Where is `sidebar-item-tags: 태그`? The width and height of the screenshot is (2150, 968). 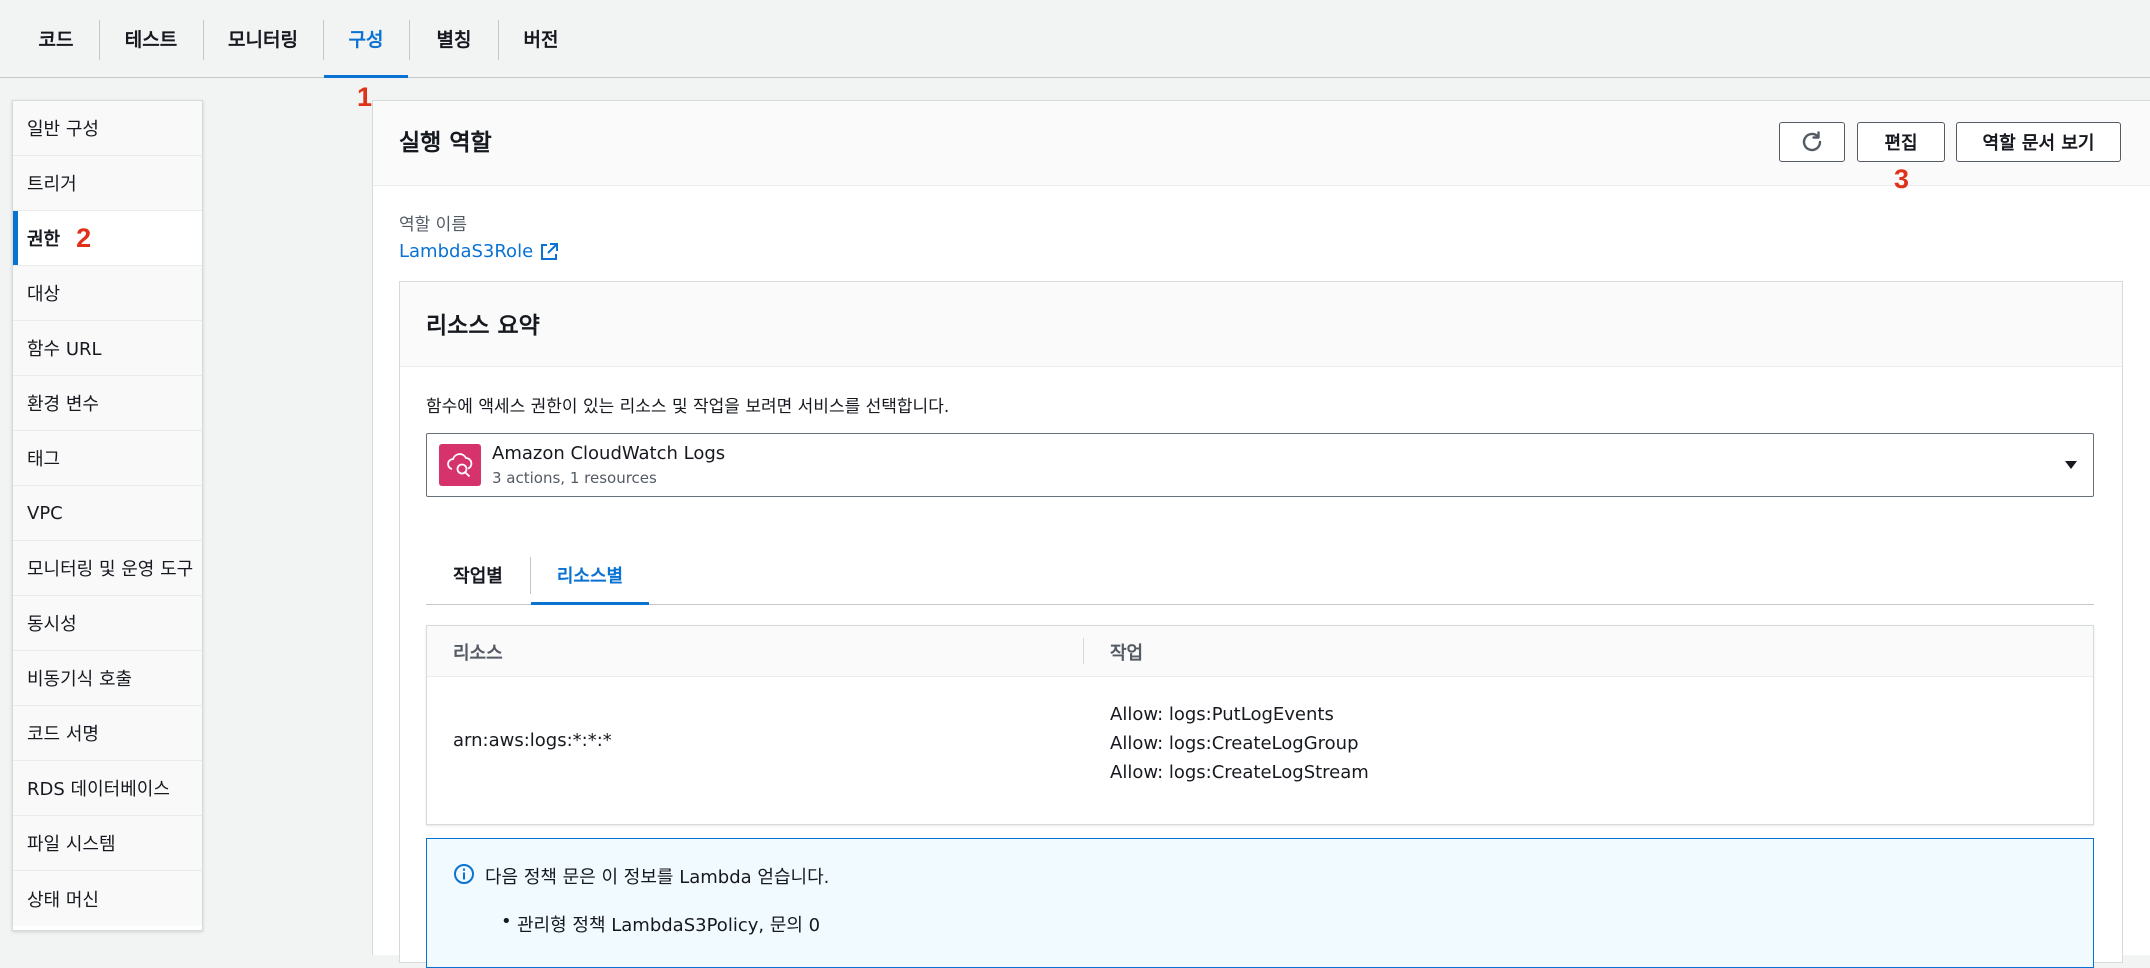
sidebar-item-tags: 태그 is located at coordinates (107, 458).